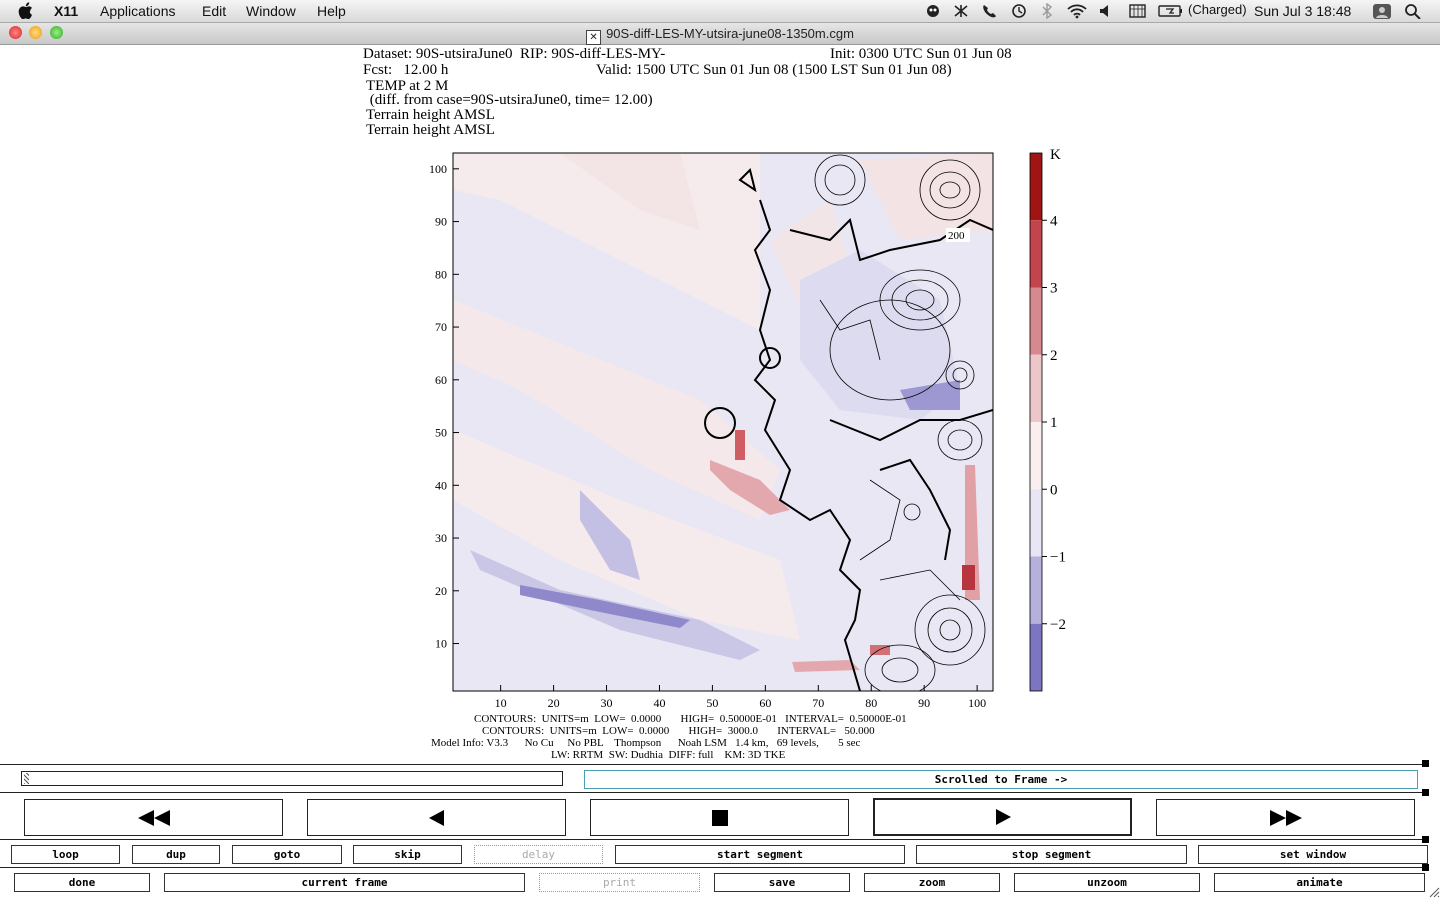 The width and height of the screenshot is (1440, 900). I want to click on dup-button: dup, so click(176, 854).